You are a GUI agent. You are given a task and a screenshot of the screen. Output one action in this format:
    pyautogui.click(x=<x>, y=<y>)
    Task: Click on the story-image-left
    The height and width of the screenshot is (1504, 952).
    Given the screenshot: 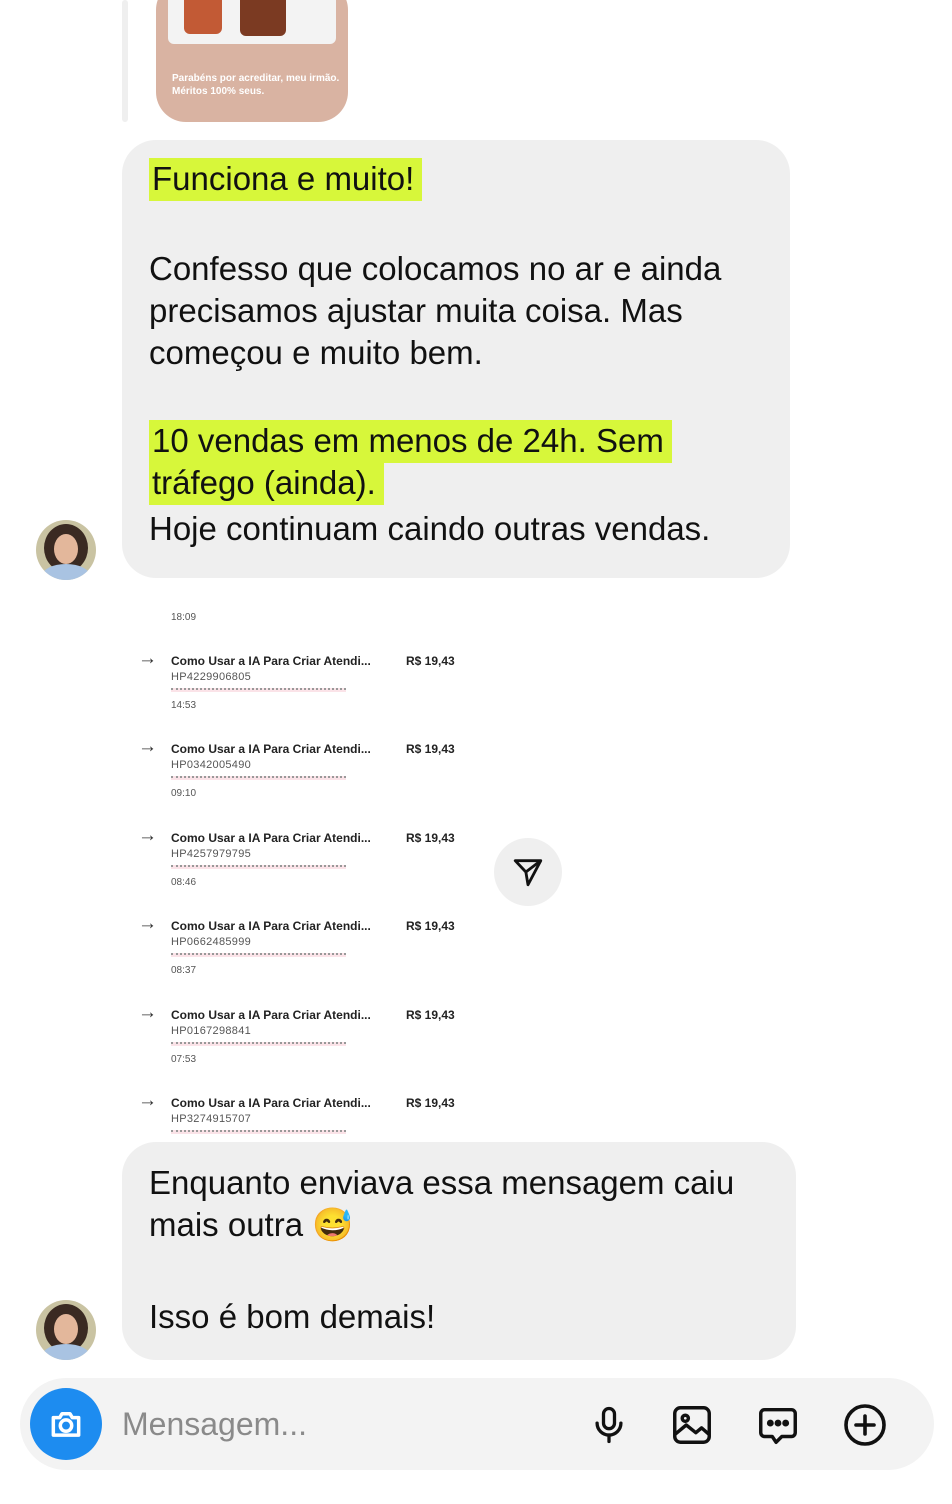 What is the action you would take?
    pyautogui.click(x=203, y=17)
    